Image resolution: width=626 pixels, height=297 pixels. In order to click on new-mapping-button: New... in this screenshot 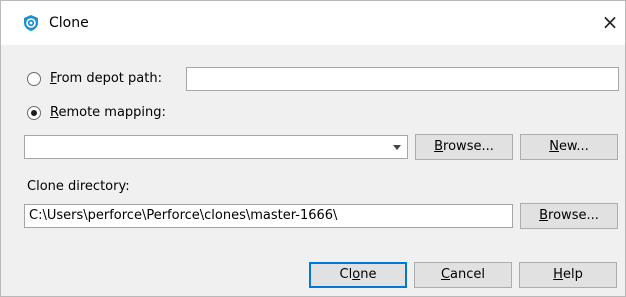, I will do `click(569, 147)`.